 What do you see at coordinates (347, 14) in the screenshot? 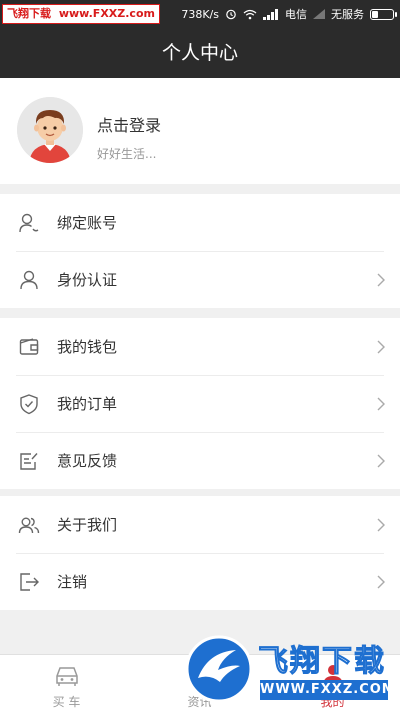
I see `service-label: 无服务` at bounding box center [347, 14].